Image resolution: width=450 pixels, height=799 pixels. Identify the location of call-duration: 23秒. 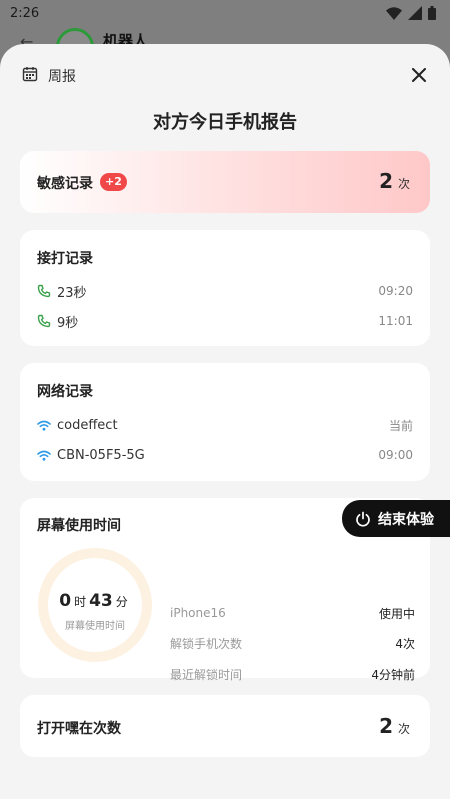
(72, 293).